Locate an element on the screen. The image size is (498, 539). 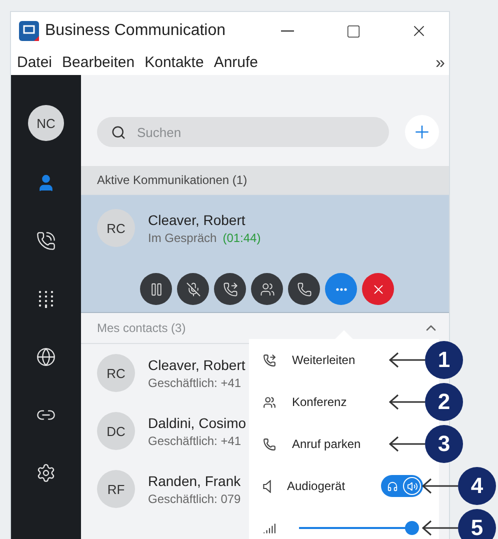
window-title: Business Communication is located at coordinates (136, 31).